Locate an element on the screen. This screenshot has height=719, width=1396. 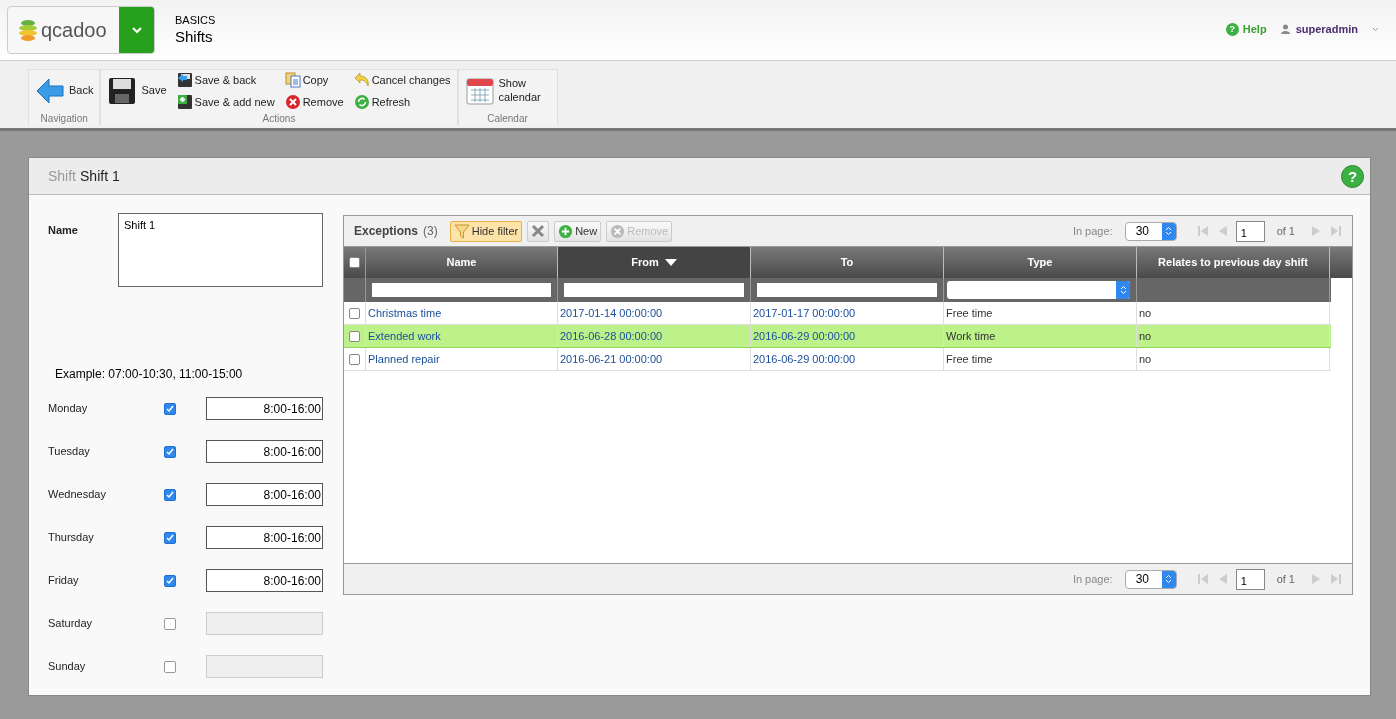
menu-dropdown-button is located at coordinates (136, 30).